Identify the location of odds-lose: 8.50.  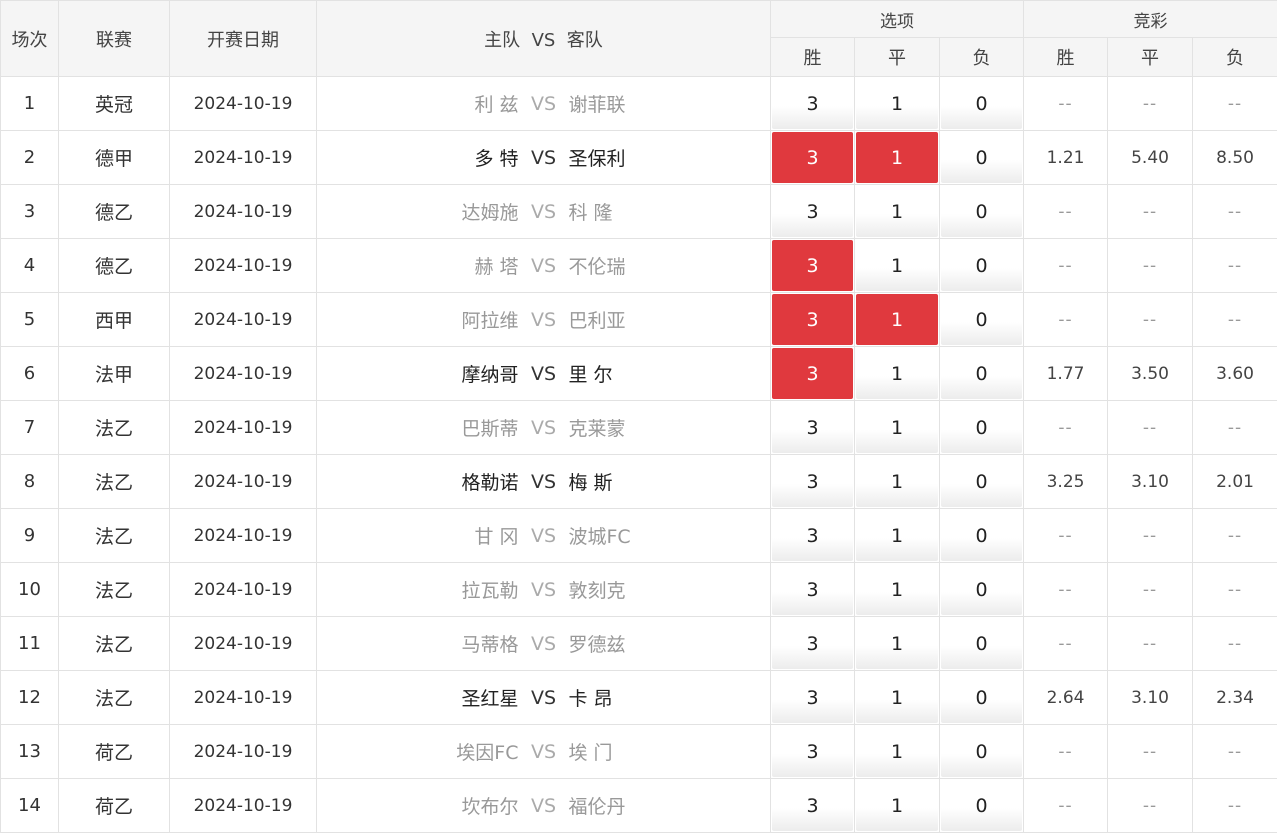
(1234, 157).